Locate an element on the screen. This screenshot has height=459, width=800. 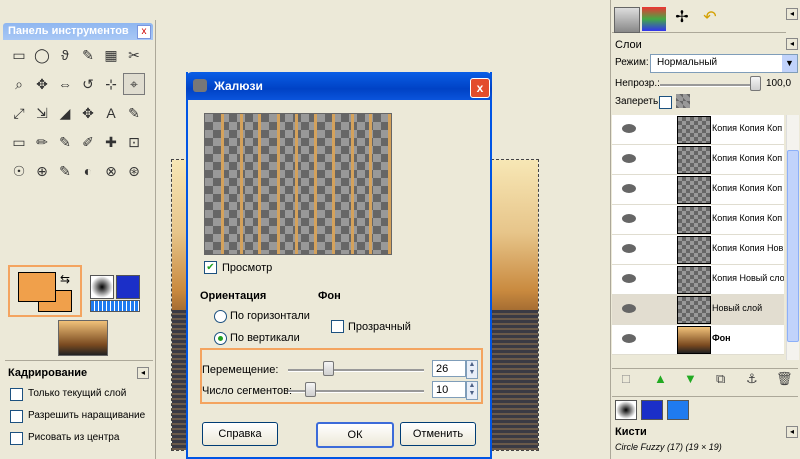
paths-tab-icon: ✢ is located at coordinates (682, 19).